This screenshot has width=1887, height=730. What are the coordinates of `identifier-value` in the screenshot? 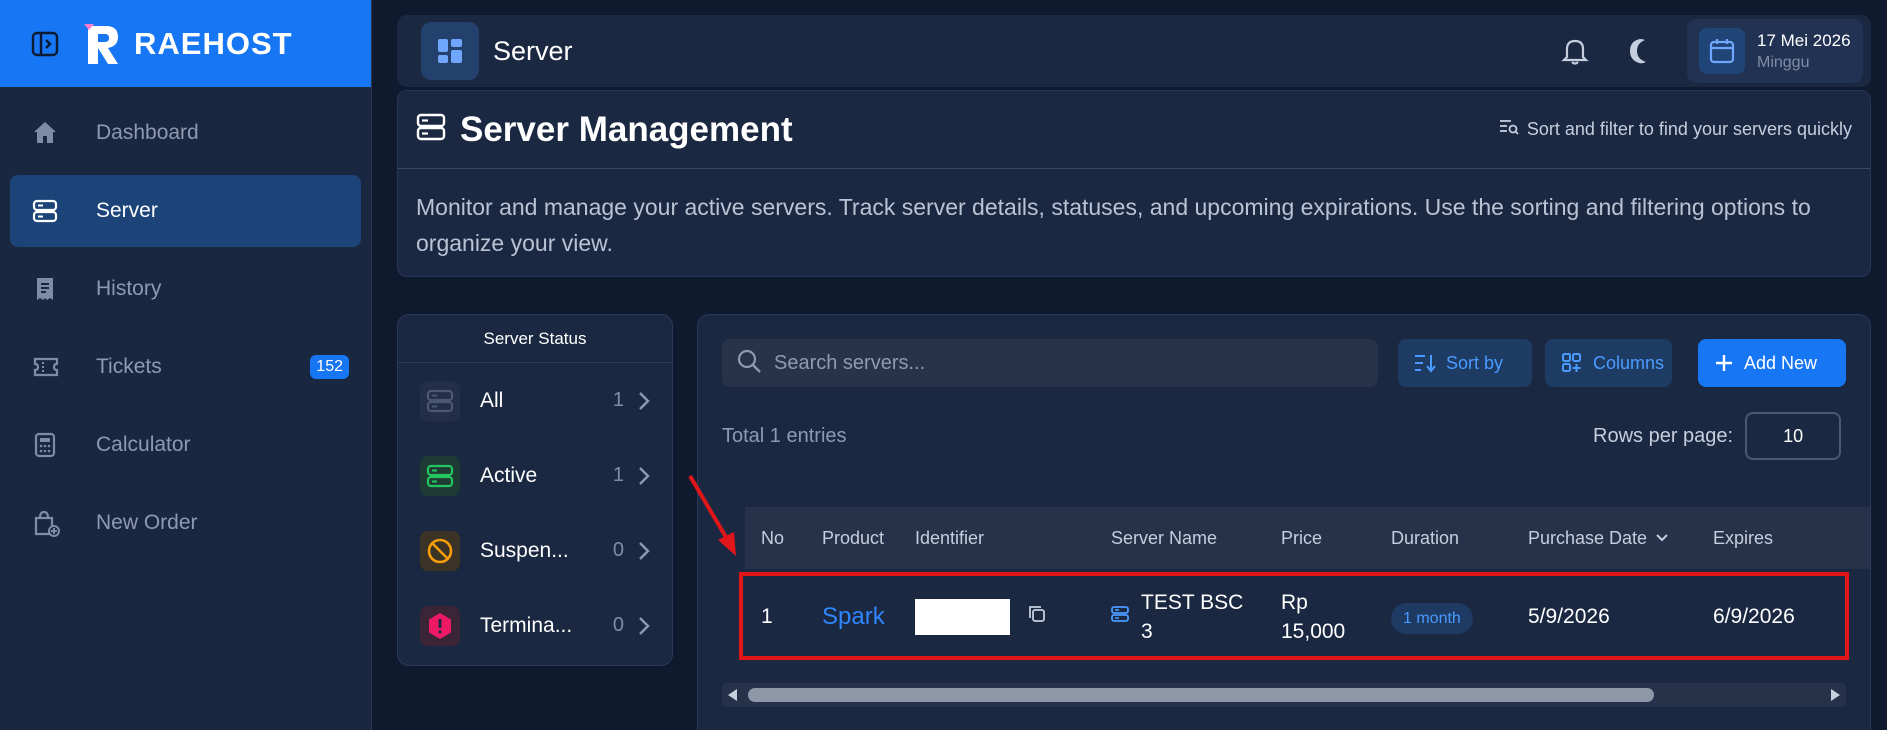 It's located at (962, 617).